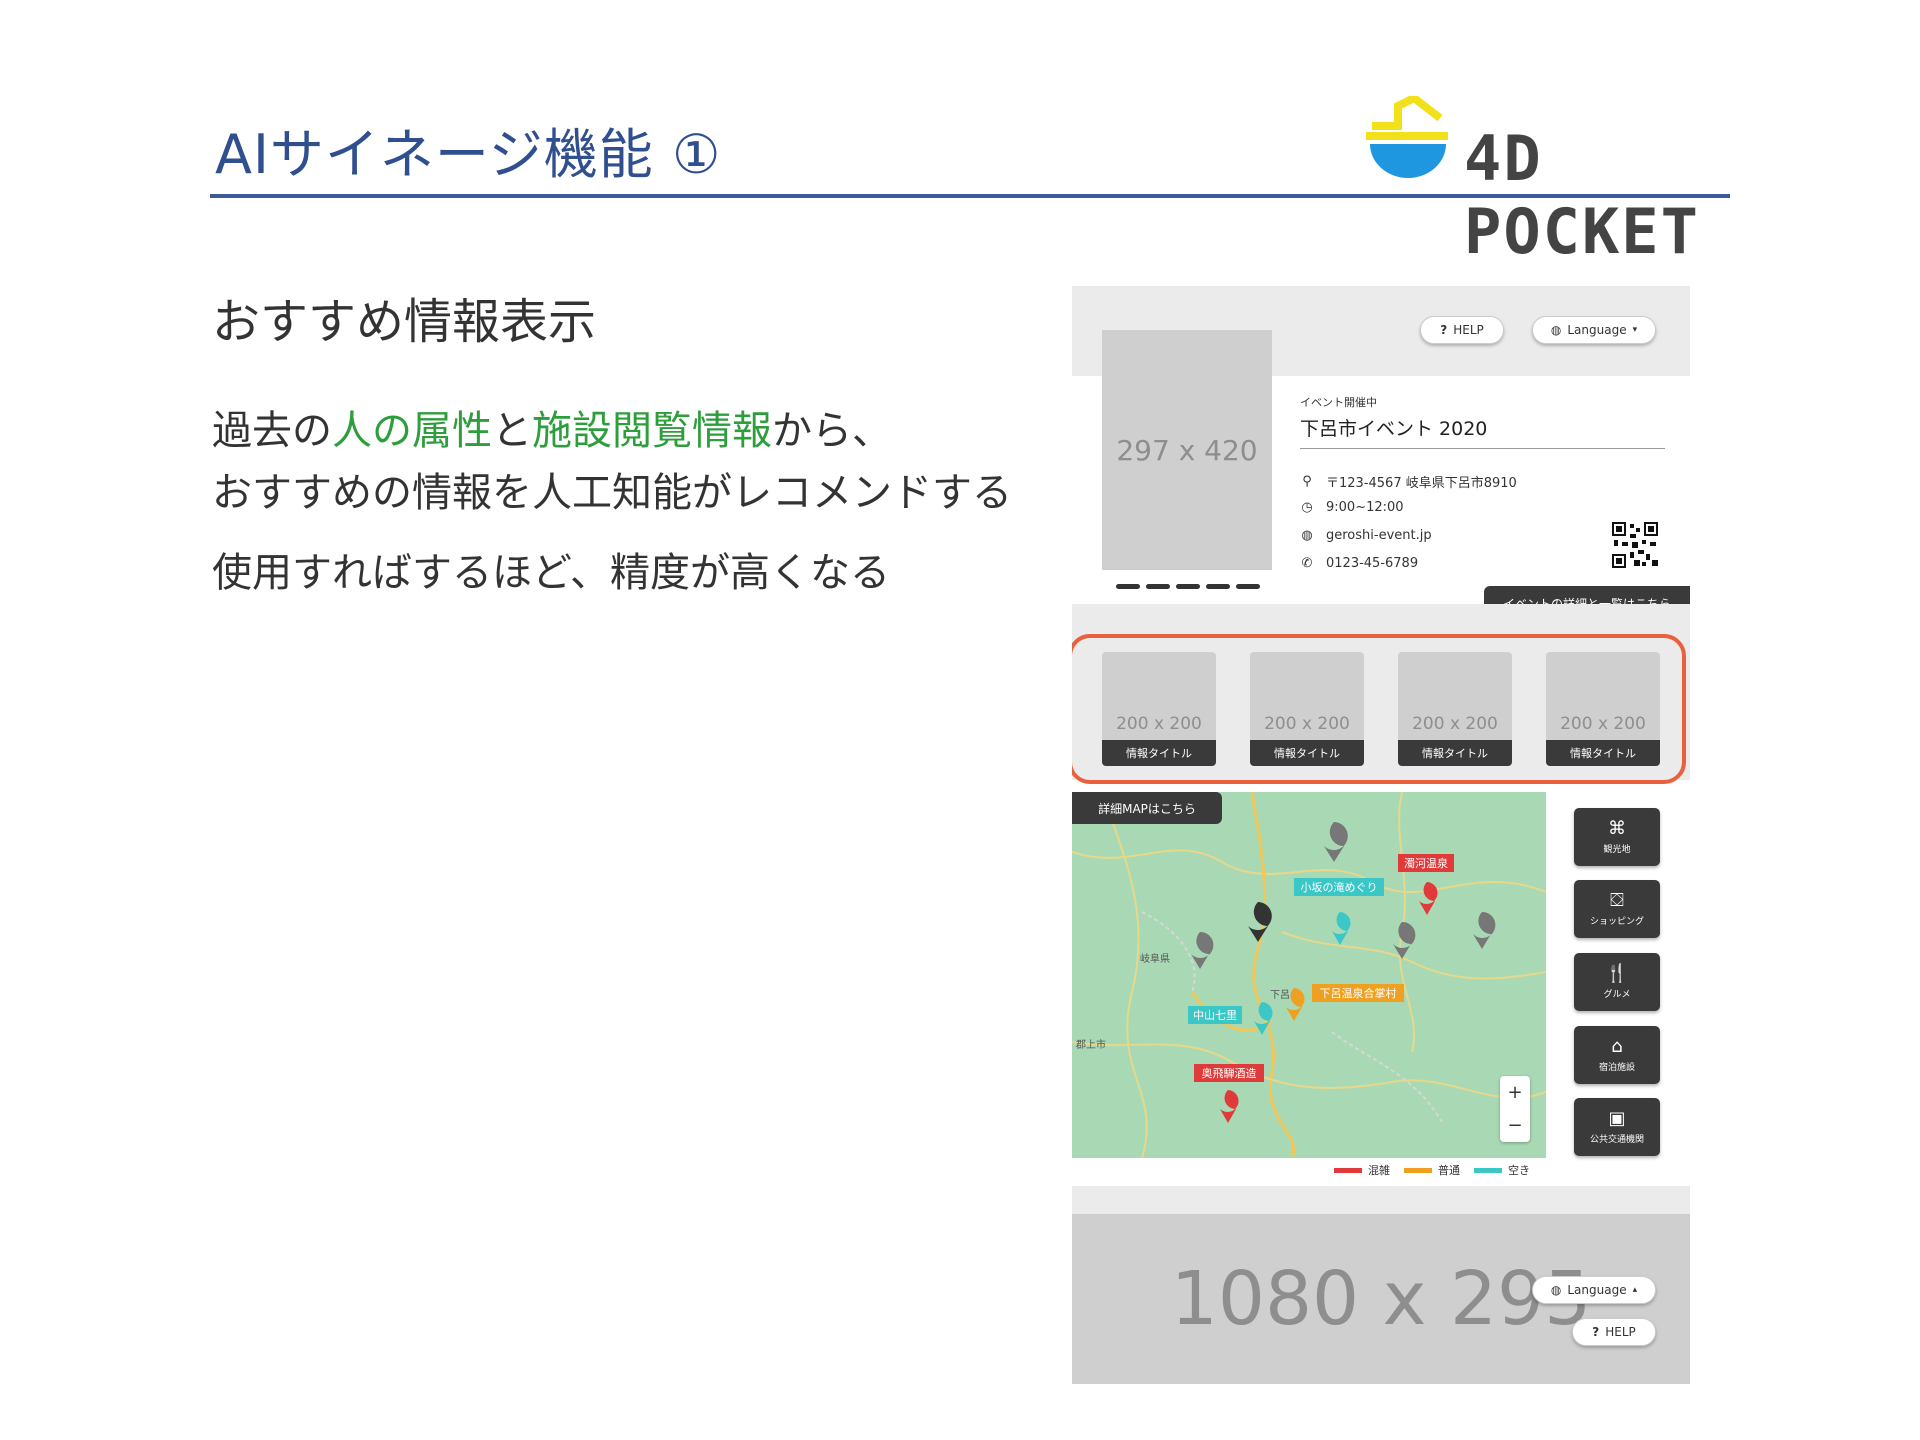  Describe the element at coordinates (1421, 483) in the screenshot. I see `address-text: 〒123-4567 岐阜県下呂市8910` at that location.